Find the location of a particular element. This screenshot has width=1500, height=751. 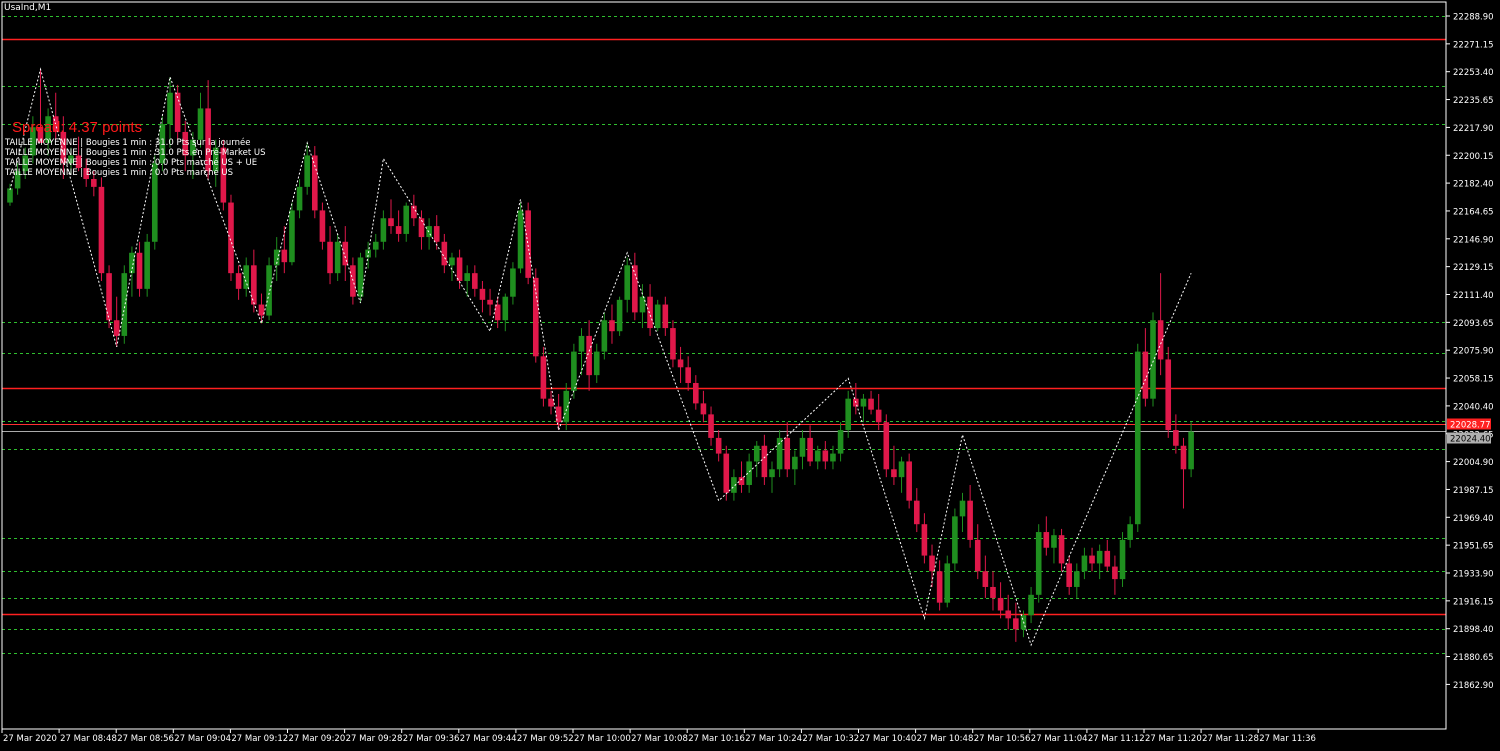

price-tick-label: 22040.40 is located at coordinates (1473, 407).